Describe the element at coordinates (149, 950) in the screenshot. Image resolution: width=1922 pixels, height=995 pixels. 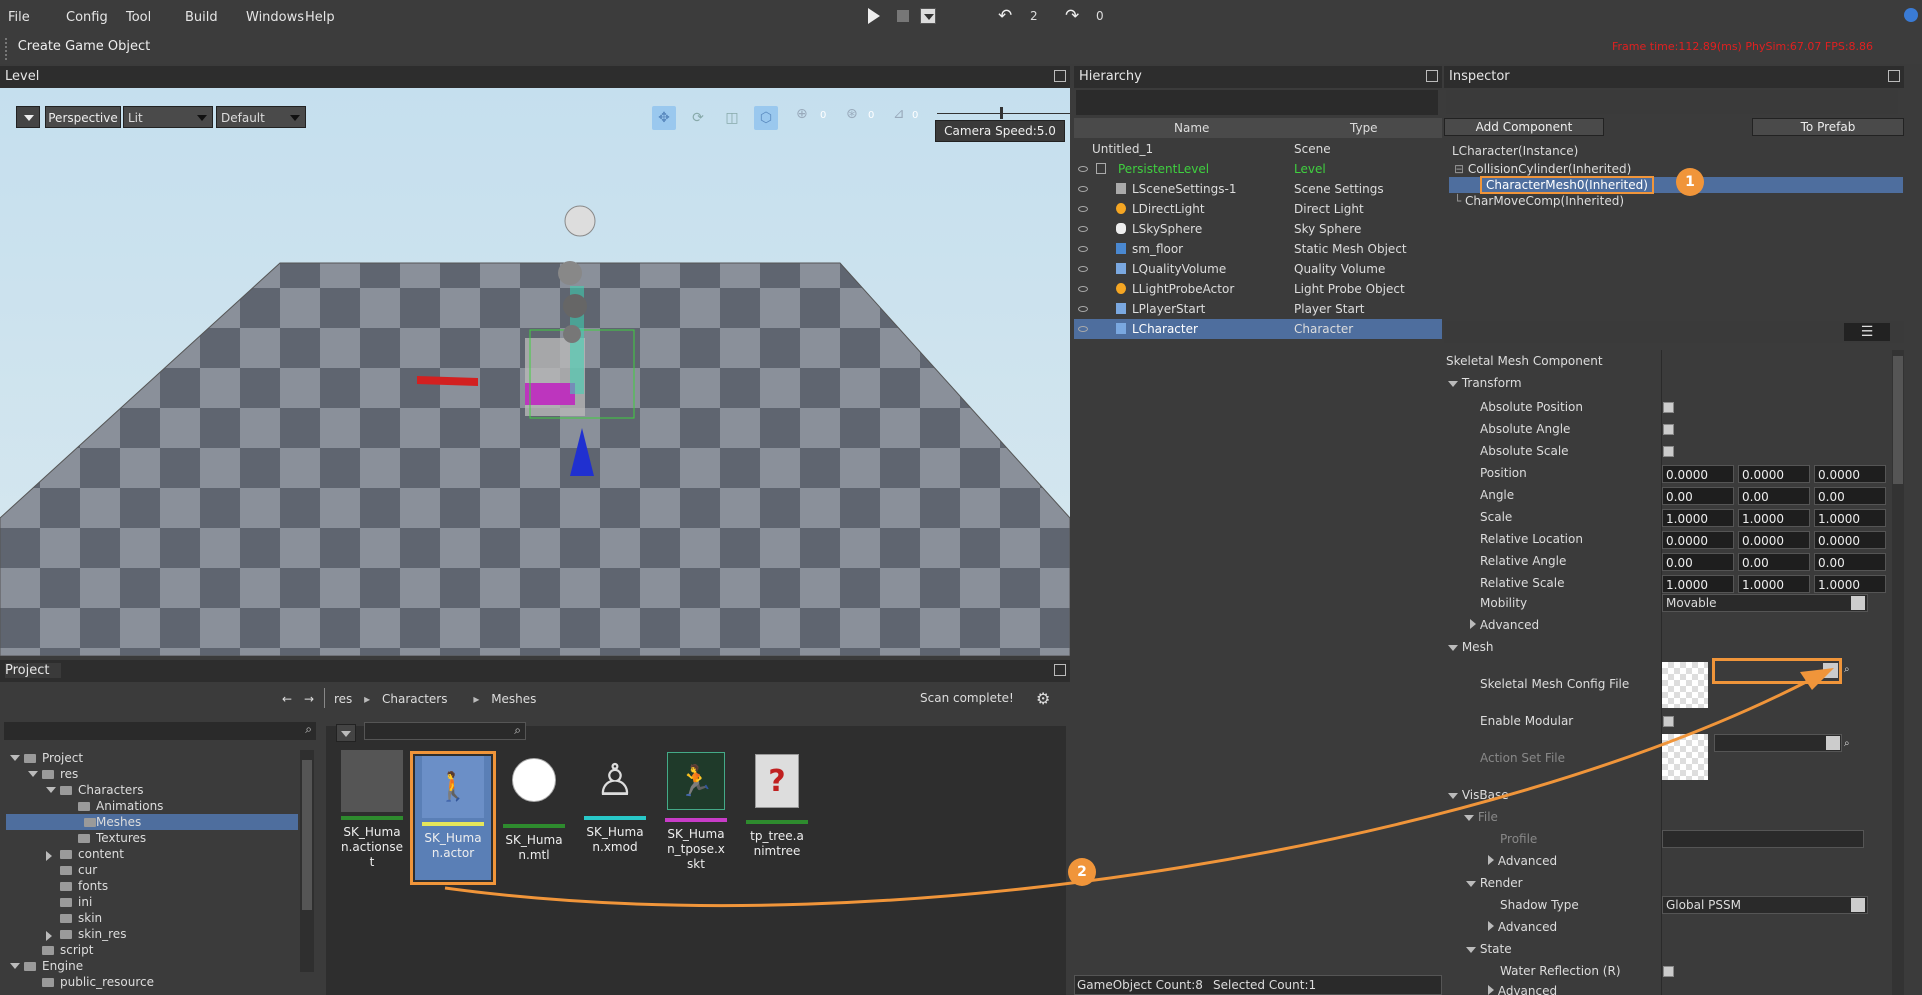
I see `folder-tree-item: script` at that location.